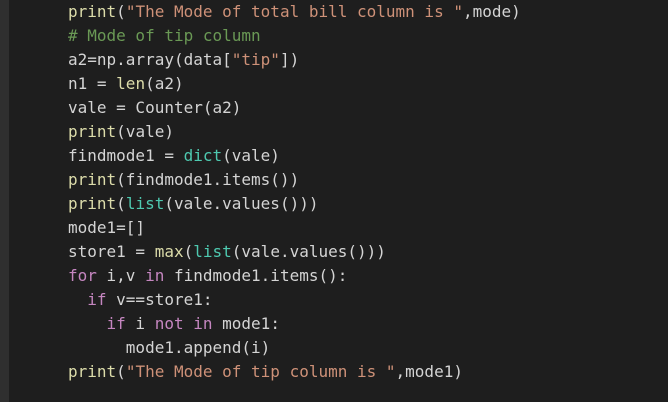 This screenshot has height=402, width=668. I want to click on code-token: mode1.append(i), so click(169, 347).